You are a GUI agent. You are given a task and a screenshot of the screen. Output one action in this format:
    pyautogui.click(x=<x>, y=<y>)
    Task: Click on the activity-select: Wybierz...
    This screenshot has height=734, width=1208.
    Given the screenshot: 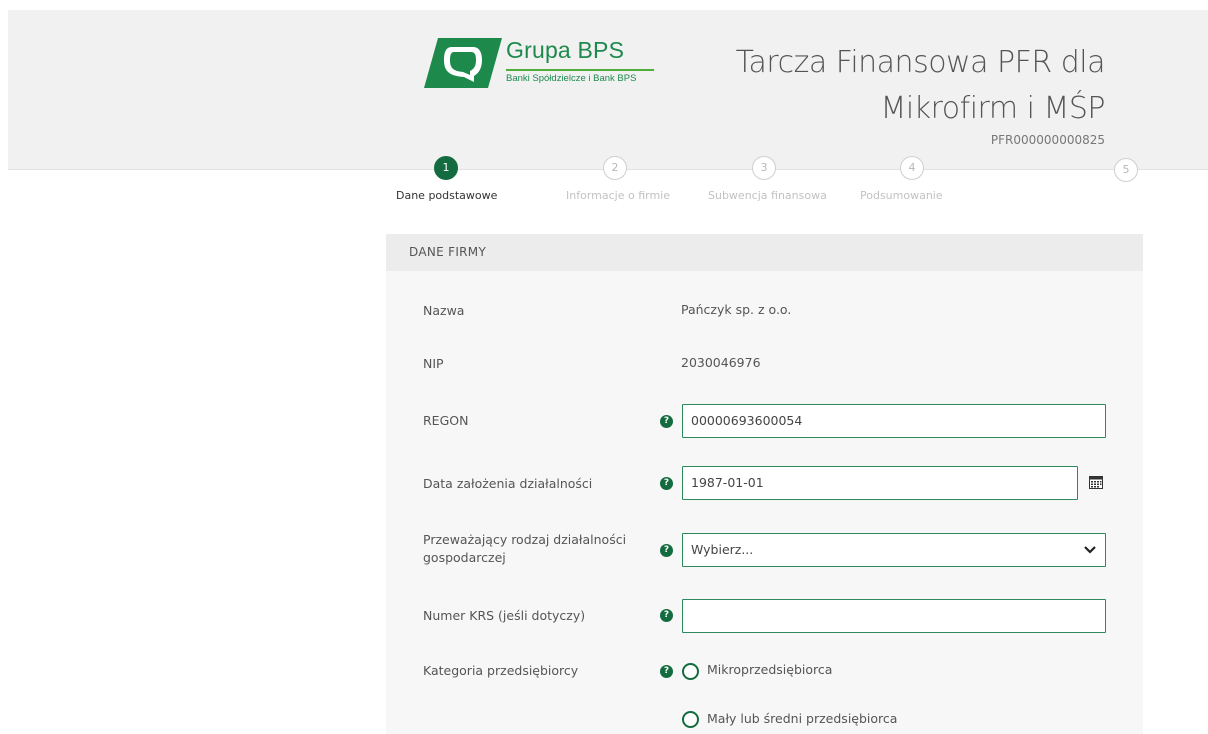 What is the action you would take?
    pyautogui.click(x=894, y=550)
    